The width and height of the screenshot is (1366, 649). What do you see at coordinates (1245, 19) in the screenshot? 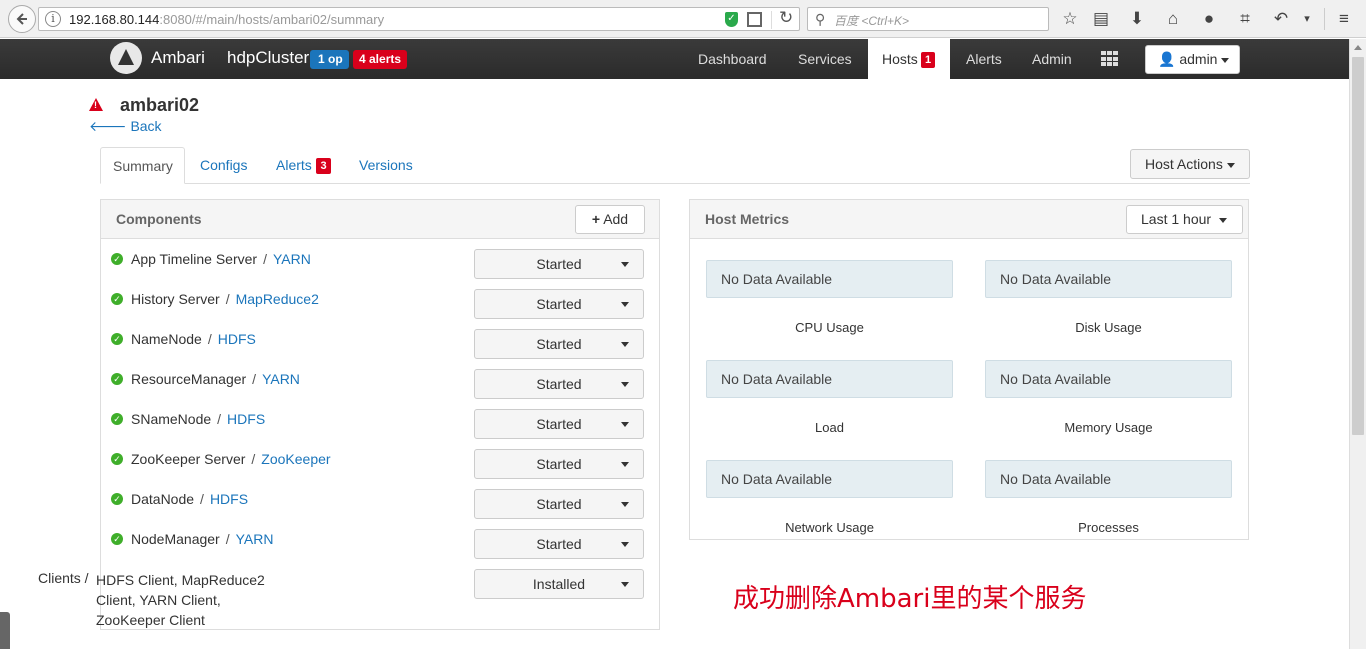
I see `crop-icon: ⌗` at bounding box center [1245, 19].